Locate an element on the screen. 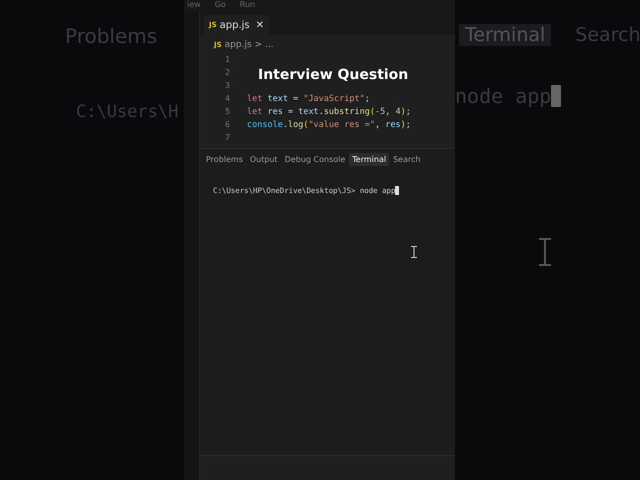 The width and height of the screenshot is (640, 480). panel-tab: Problems is located at coordinates (224, 159).